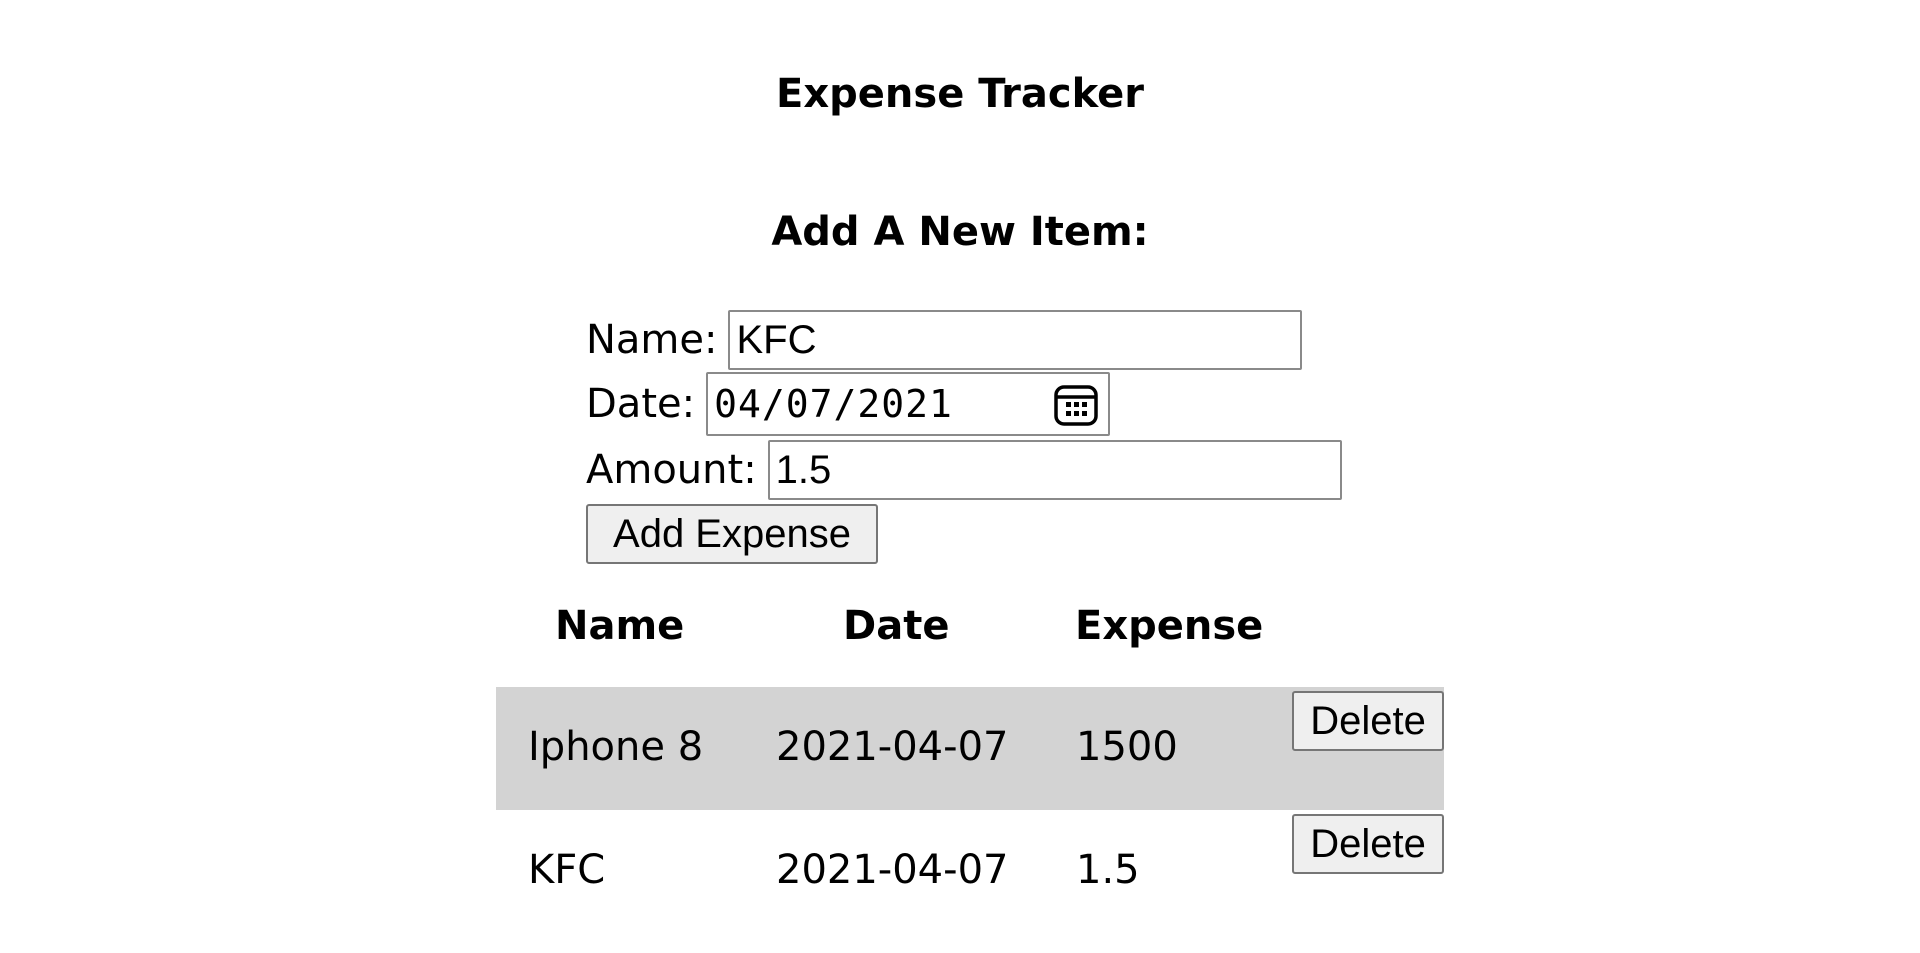 The image size is (1920, 953). I want to click on date-input: 04/07/2021, so click(908, 404).